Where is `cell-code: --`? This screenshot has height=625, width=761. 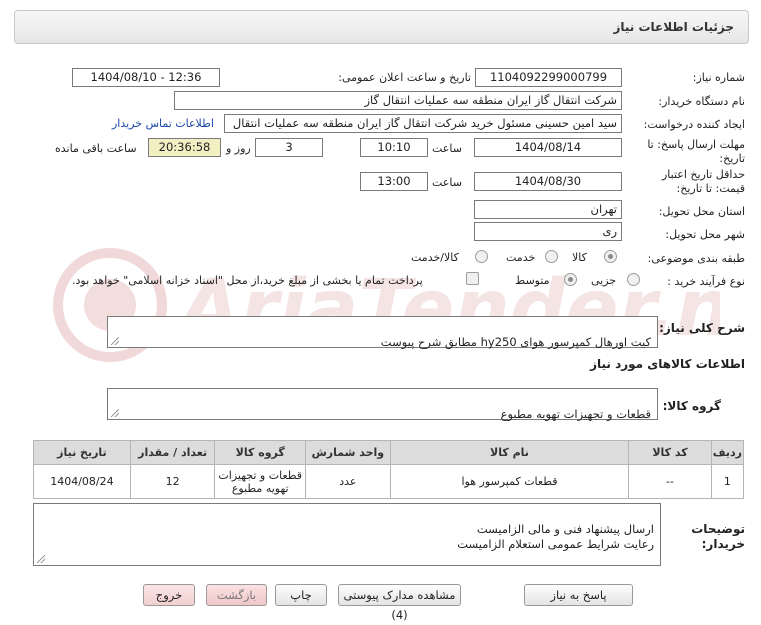 cell-code: -- is located at coordinates (670, 481).